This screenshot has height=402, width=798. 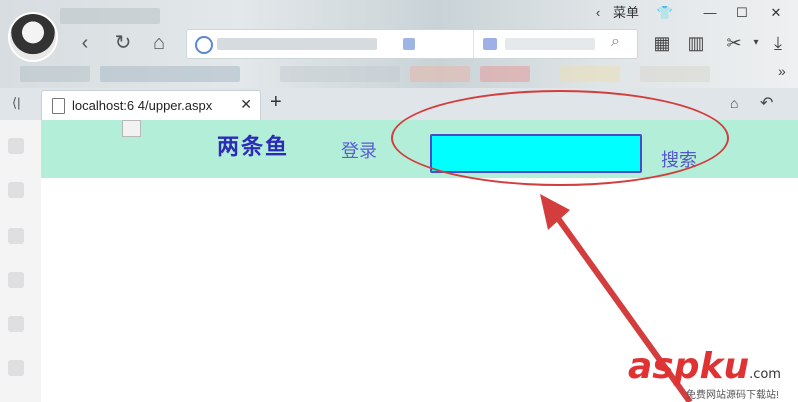 I want to click on tab-current: localhost:6⁠ ⁠4/upper.aspx ✕, so click(x=151, y=105).